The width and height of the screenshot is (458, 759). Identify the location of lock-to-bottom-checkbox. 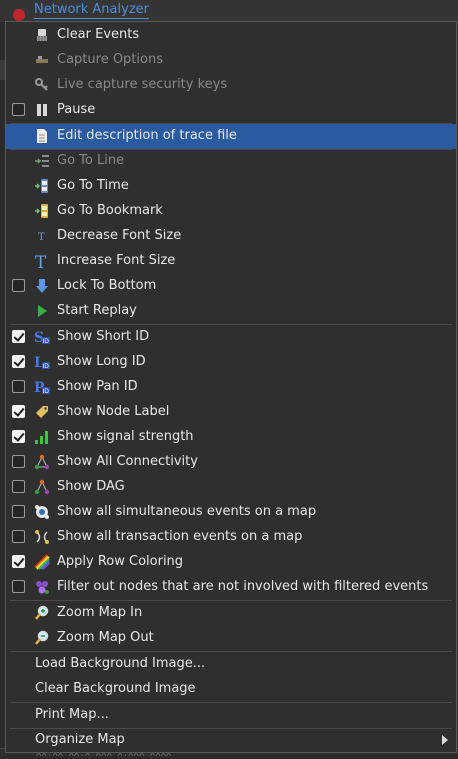
(18, 285).